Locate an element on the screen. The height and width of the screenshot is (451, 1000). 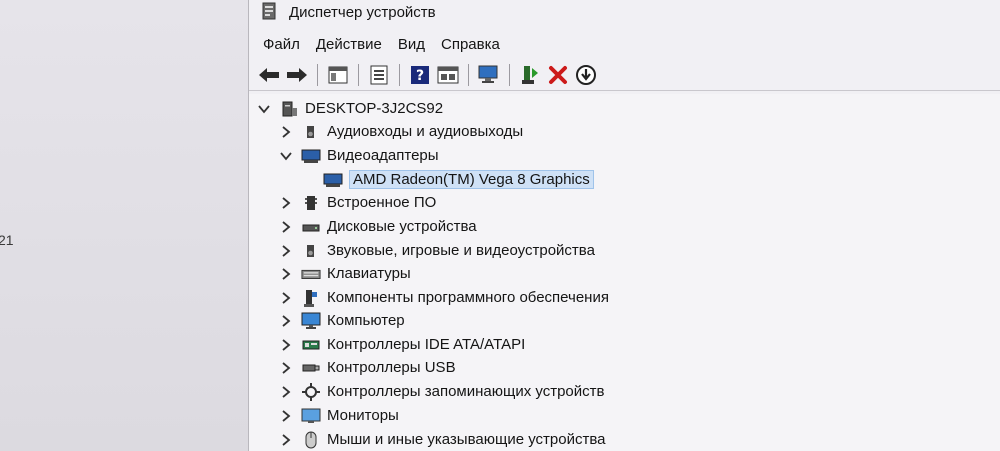
tree-item-label: Клавиатуры is located at coordinates (369, 273).